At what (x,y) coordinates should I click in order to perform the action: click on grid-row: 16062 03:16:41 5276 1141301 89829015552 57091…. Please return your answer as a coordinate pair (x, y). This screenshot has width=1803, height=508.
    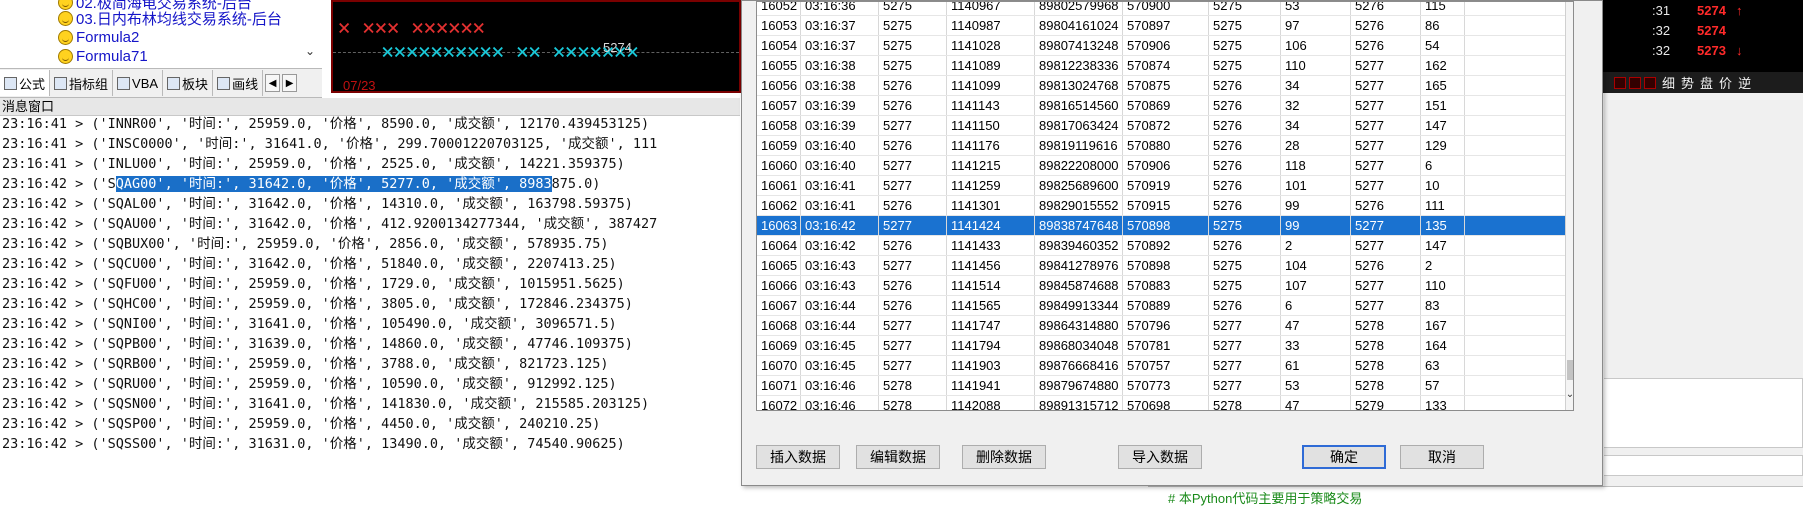
    Looking at the image, I should click on (1161, 206).